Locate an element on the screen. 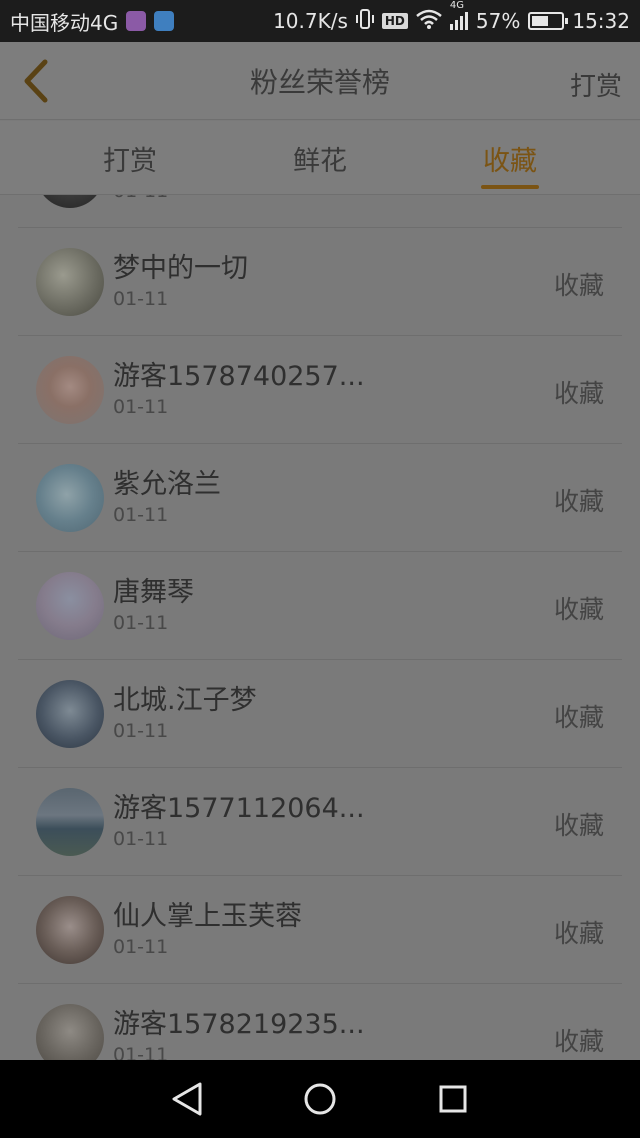 Image resolution: width=640 pixels, height=1138 pixels. clock: 15:32 is located at coordinates (601, 21).